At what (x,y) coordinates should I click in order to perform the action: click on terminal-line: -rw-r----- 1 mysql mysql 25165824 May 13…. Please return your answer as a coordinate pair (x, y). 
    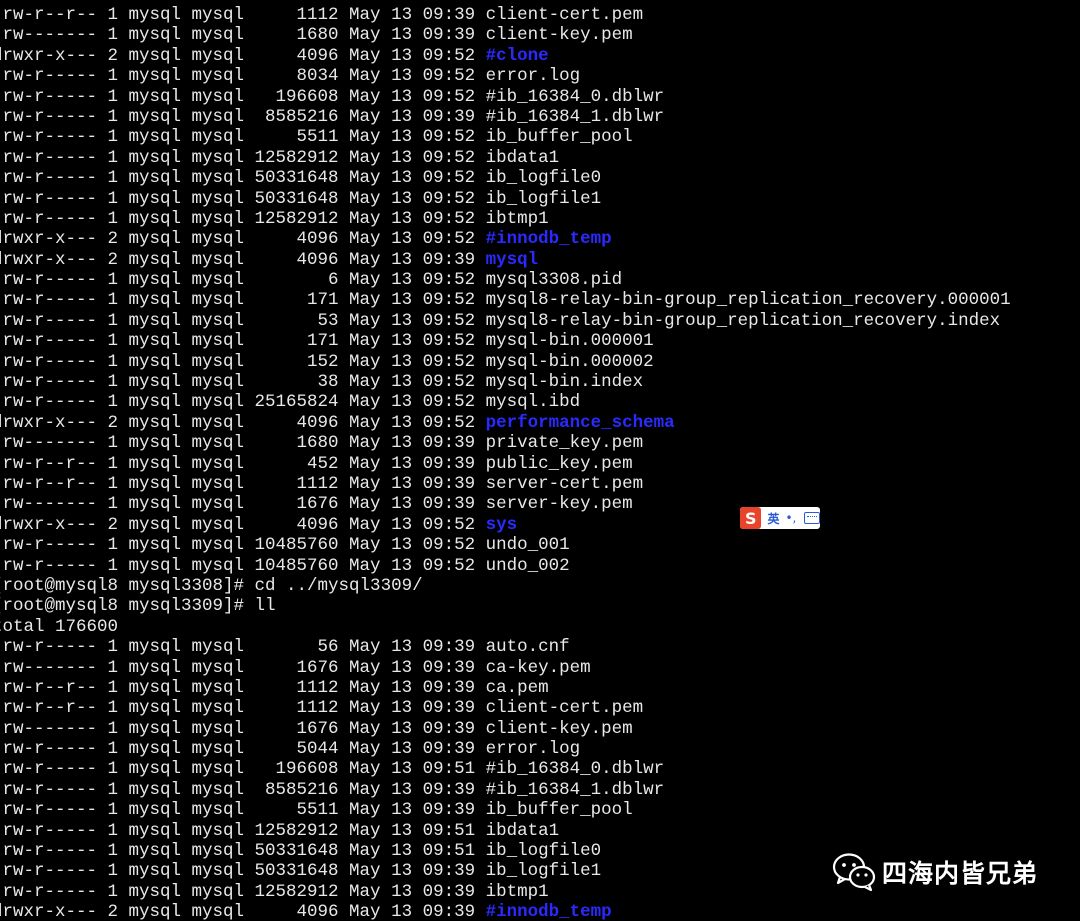
    Looking at the image, I should click on (505, 402).